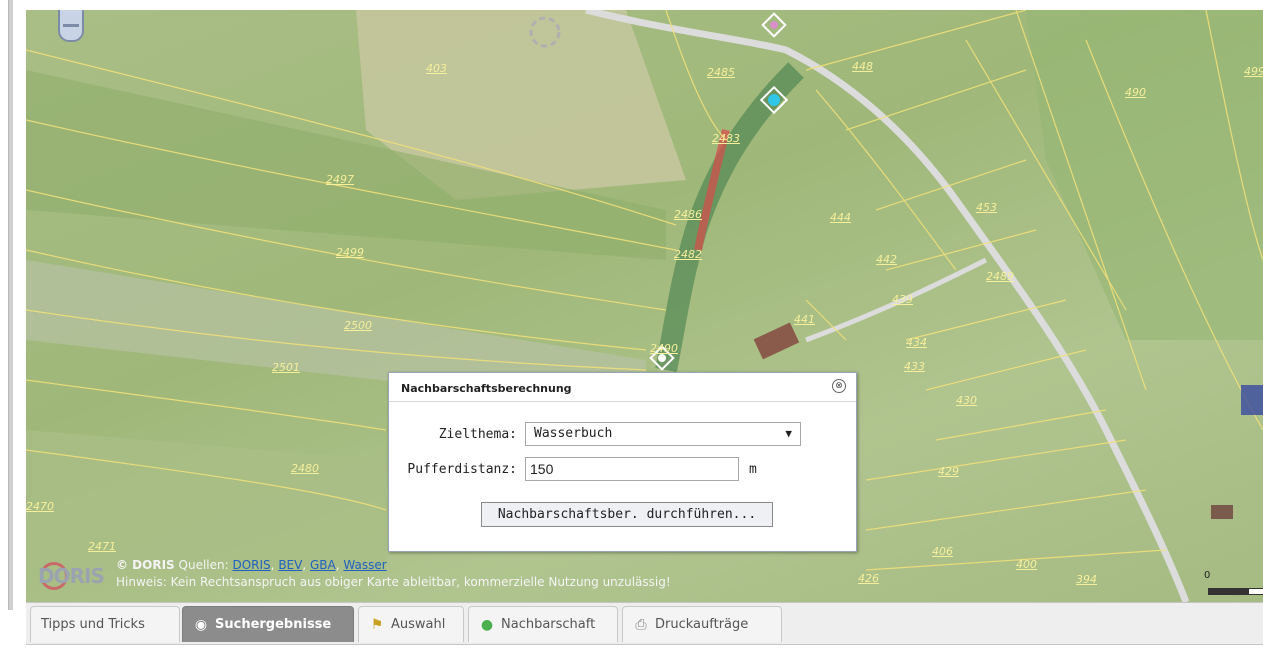 This screenshot has width=1263, height=658. I want to click on parcel-label: 429, so click(948, 471).